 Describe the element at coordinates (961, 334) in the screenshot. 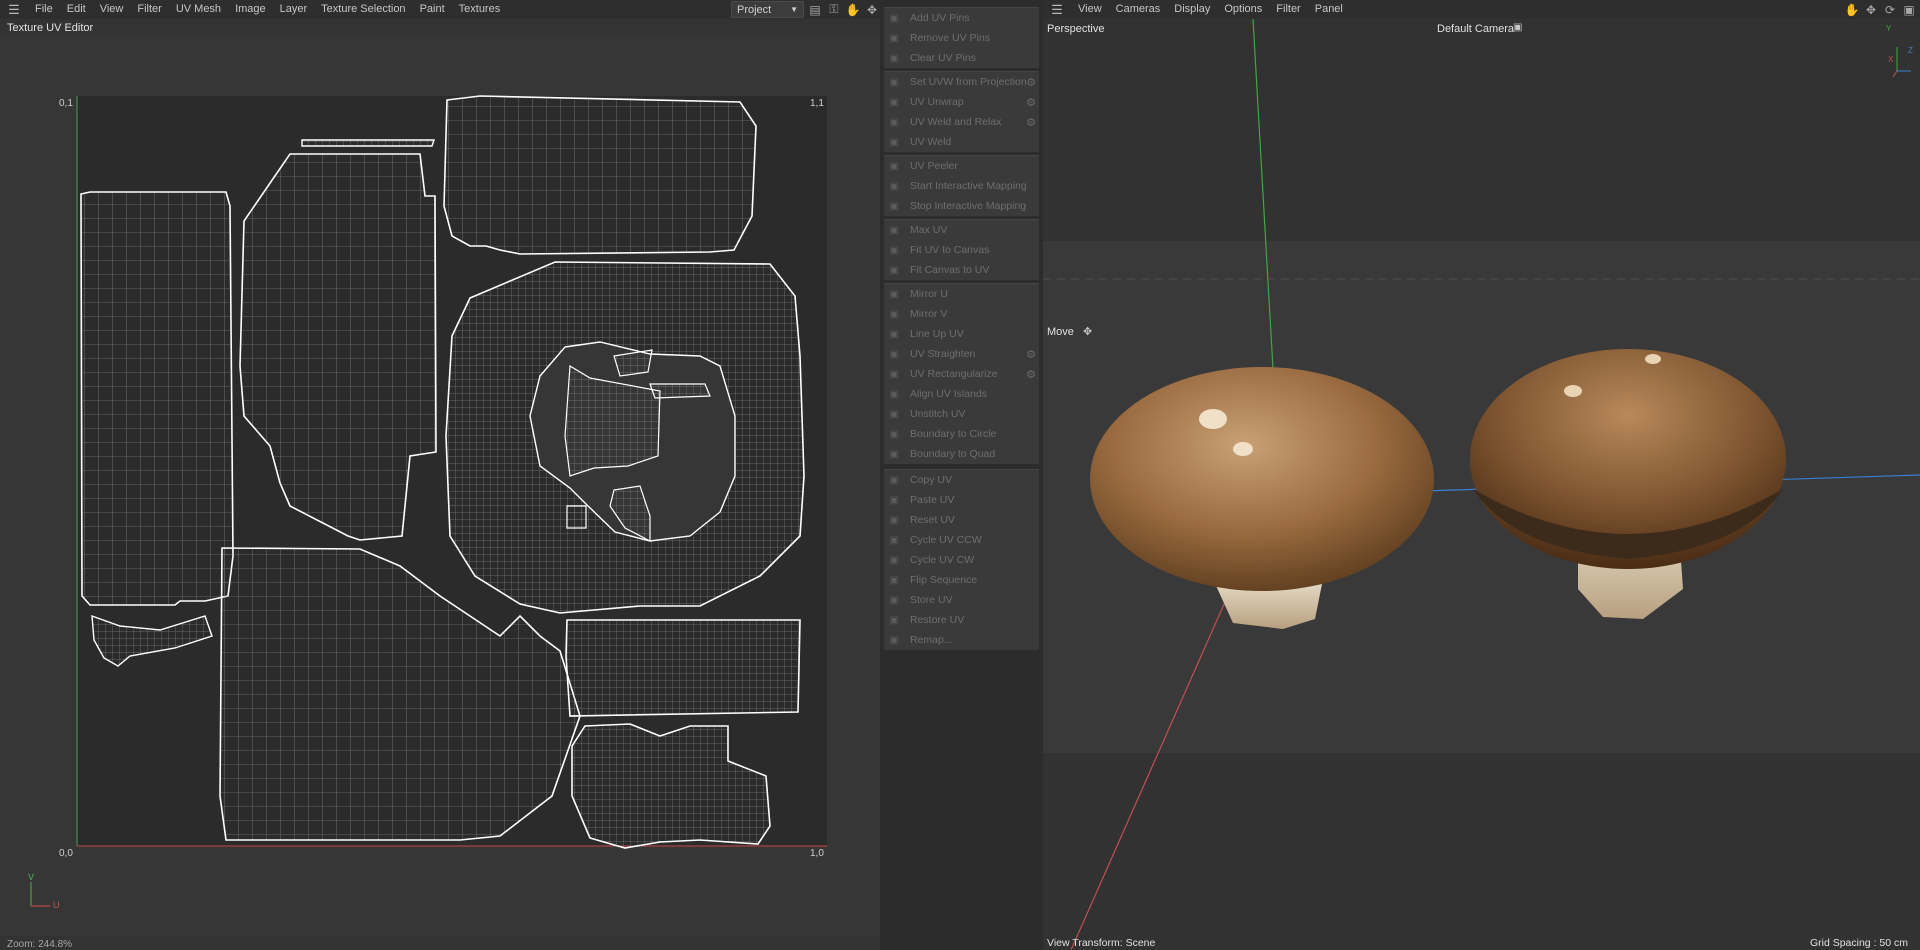

I see `cmd-line-up-uv: ▣ Line Up UV` at that location.